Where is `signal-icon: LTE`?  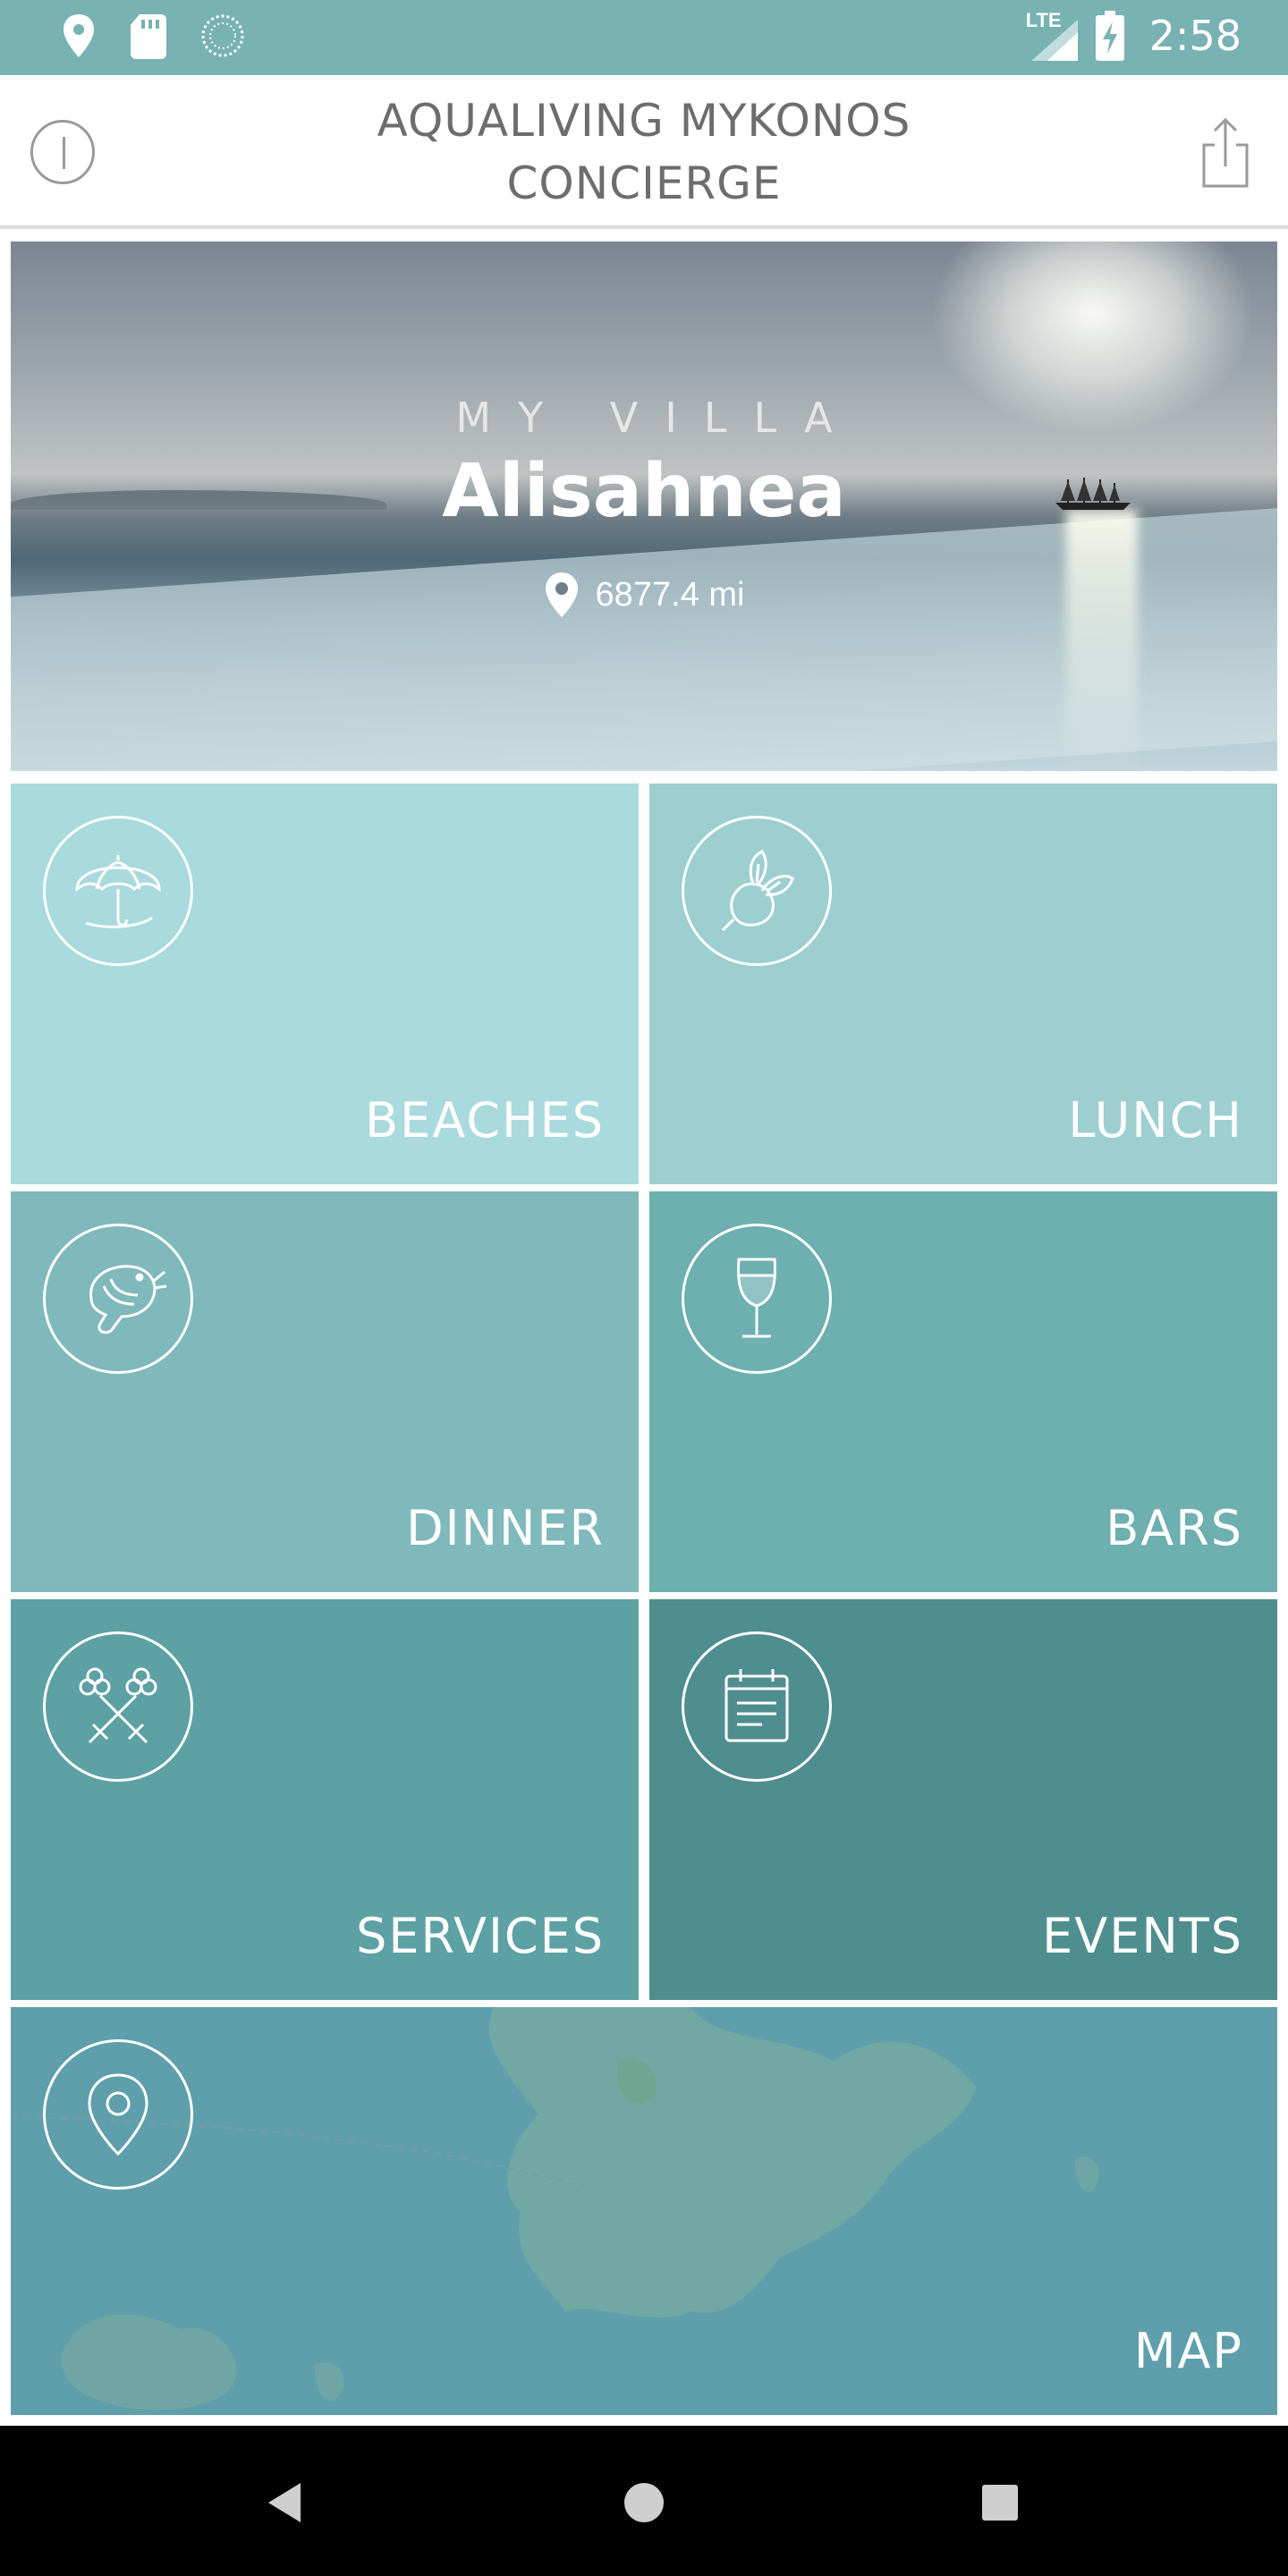
signal-icon: LTE is located at coordinates (1053, 36).